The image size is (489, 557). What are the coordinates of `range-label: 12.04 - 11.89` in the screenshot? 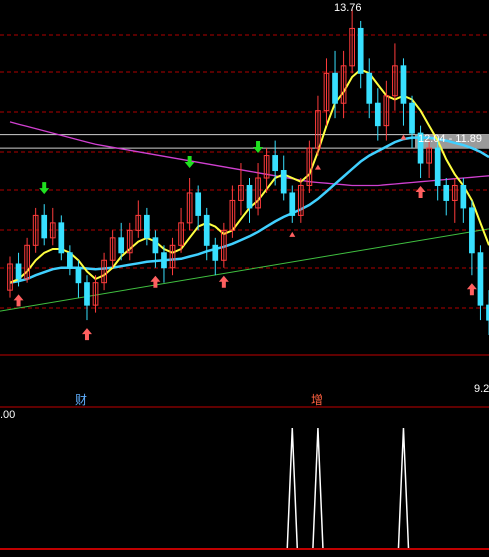 It's located at (450, 139).